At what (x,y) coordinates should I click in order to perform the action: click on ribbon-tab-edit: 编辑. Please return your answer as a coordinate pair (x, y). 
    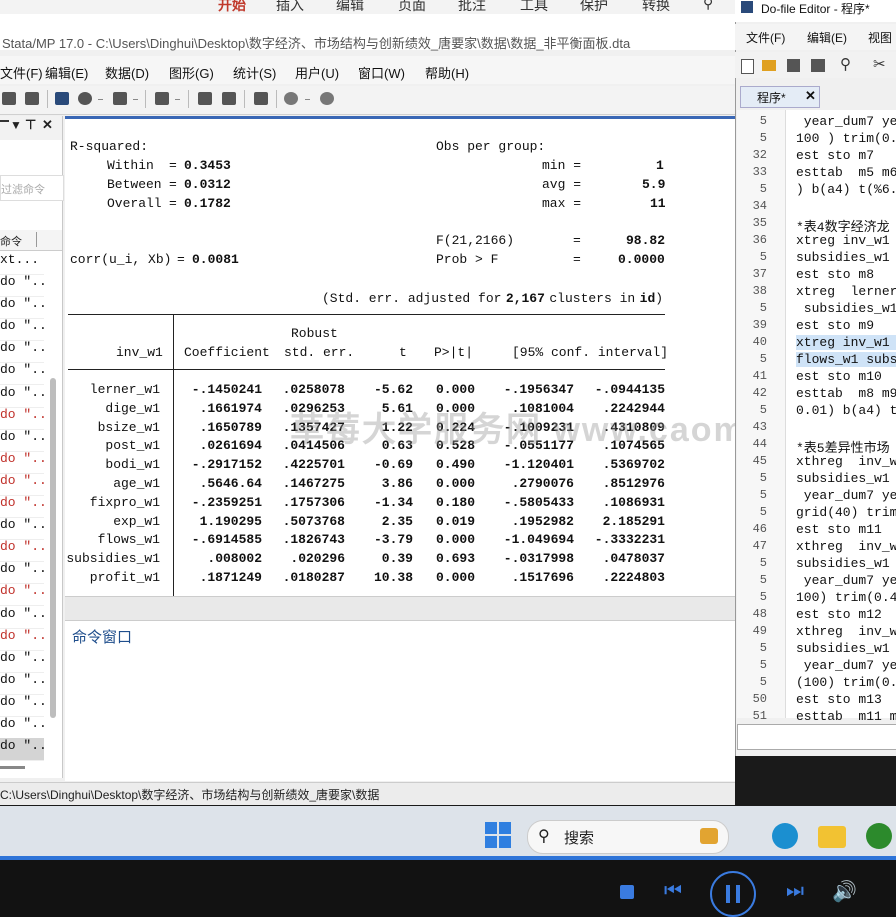
    Looking at the image, I should click on (350, 7).